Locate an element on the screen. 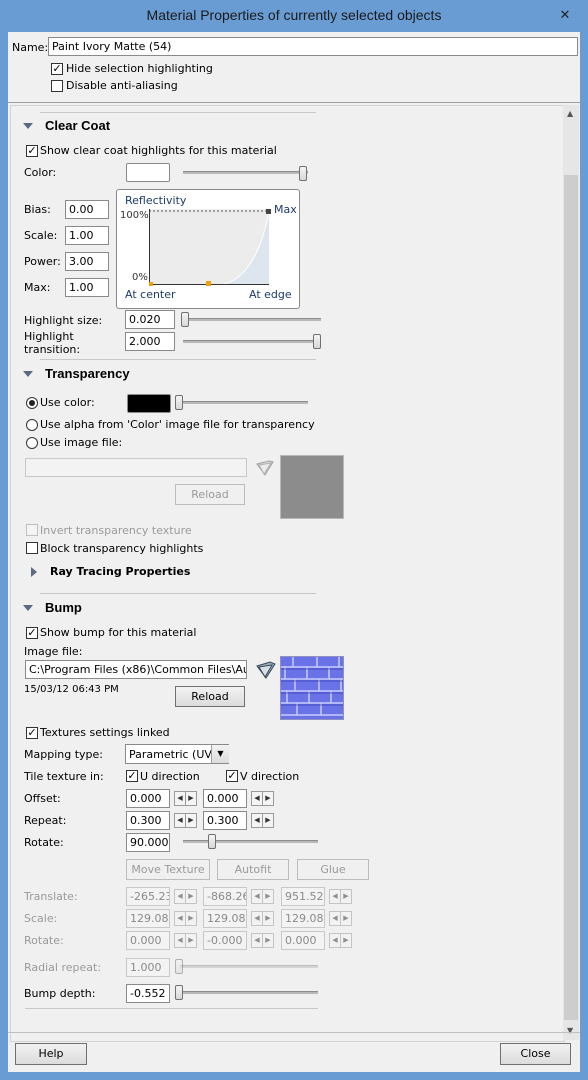 This screenshot has width=588, height=1080. translate-x-stepper: ◀ ▶ is located at coordinates (185, 896).